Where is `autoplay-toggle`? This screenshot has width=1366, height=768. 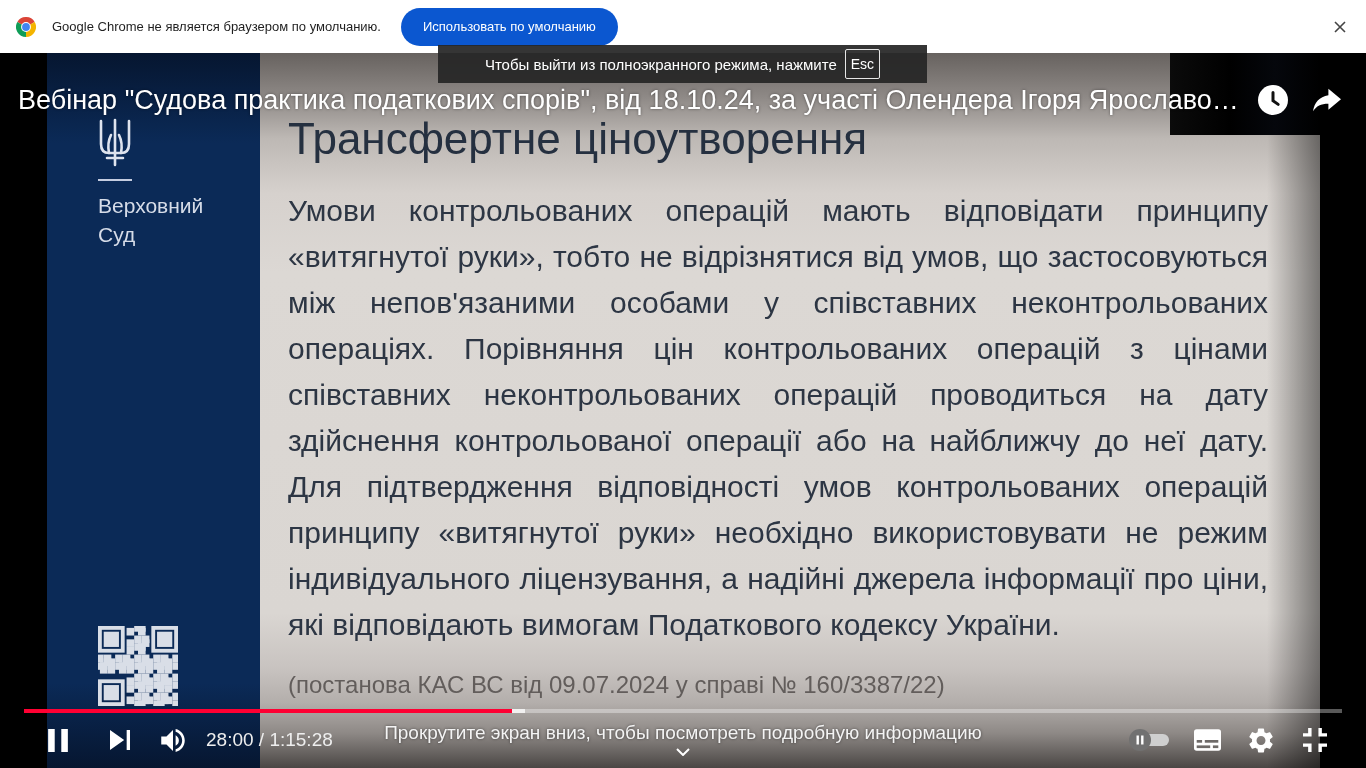
autoplay-toggle is located at coordinates (1150, 740).